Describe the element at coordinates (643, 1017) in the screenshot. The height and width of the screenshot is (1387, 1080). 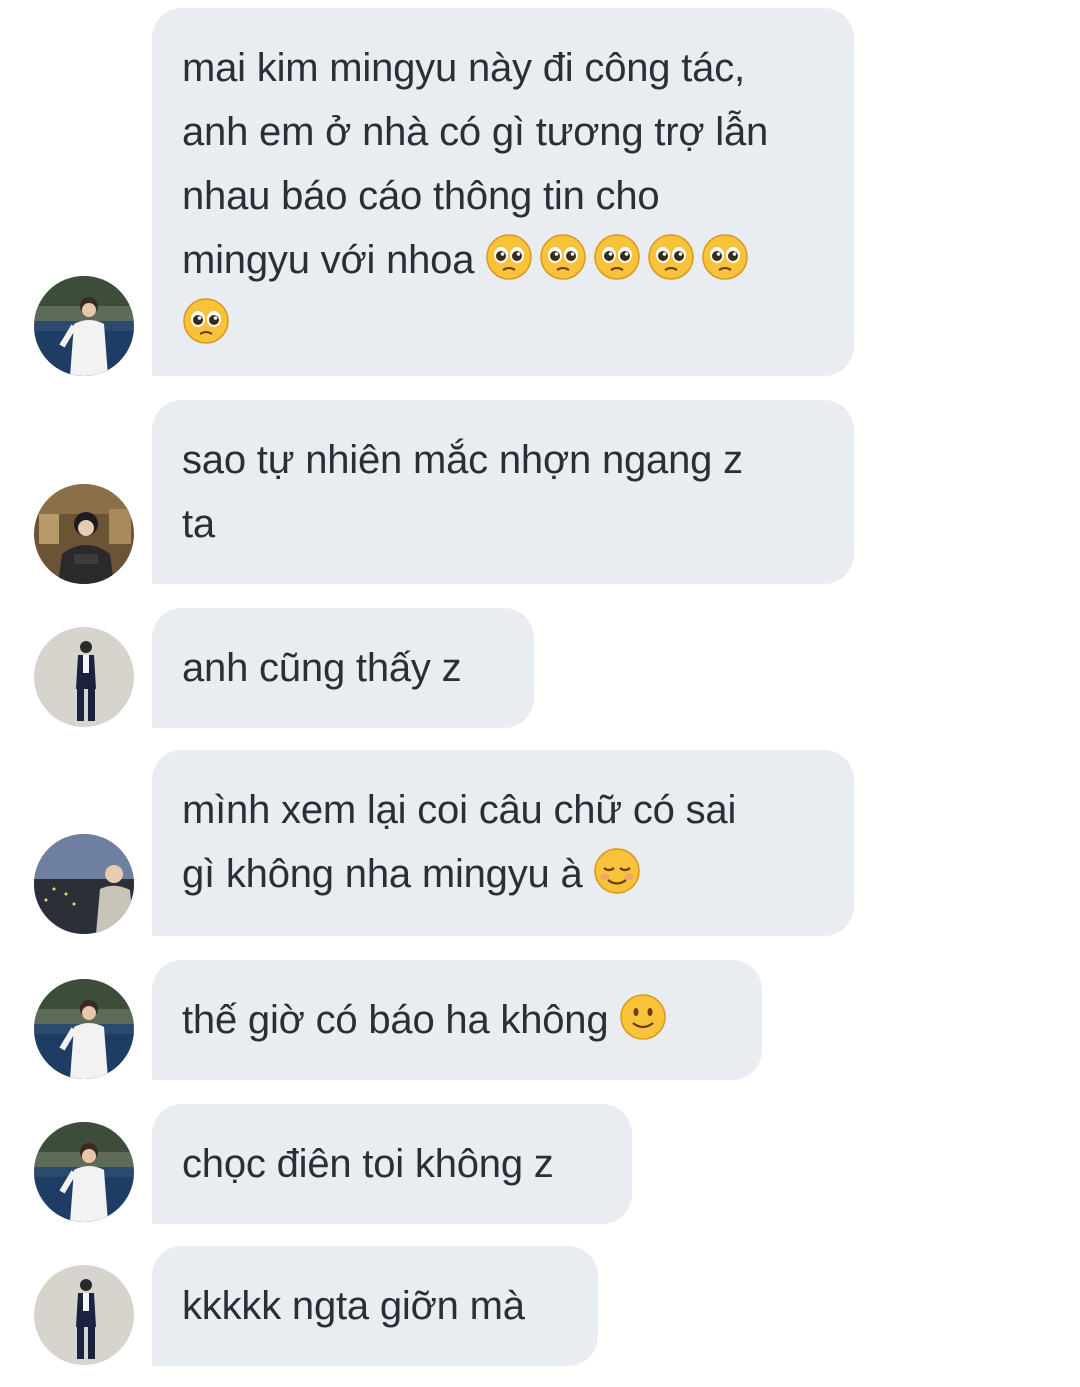
I see `slight-smile-emoji` at that location.